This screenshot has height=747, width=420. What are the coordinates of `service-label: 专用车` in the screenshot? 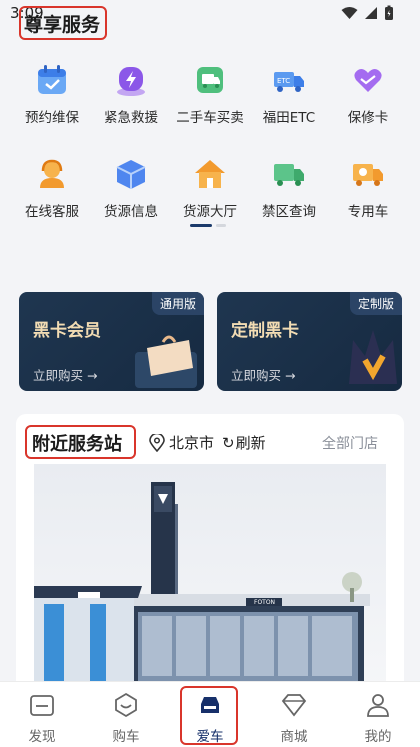 It's located at (368, 212).